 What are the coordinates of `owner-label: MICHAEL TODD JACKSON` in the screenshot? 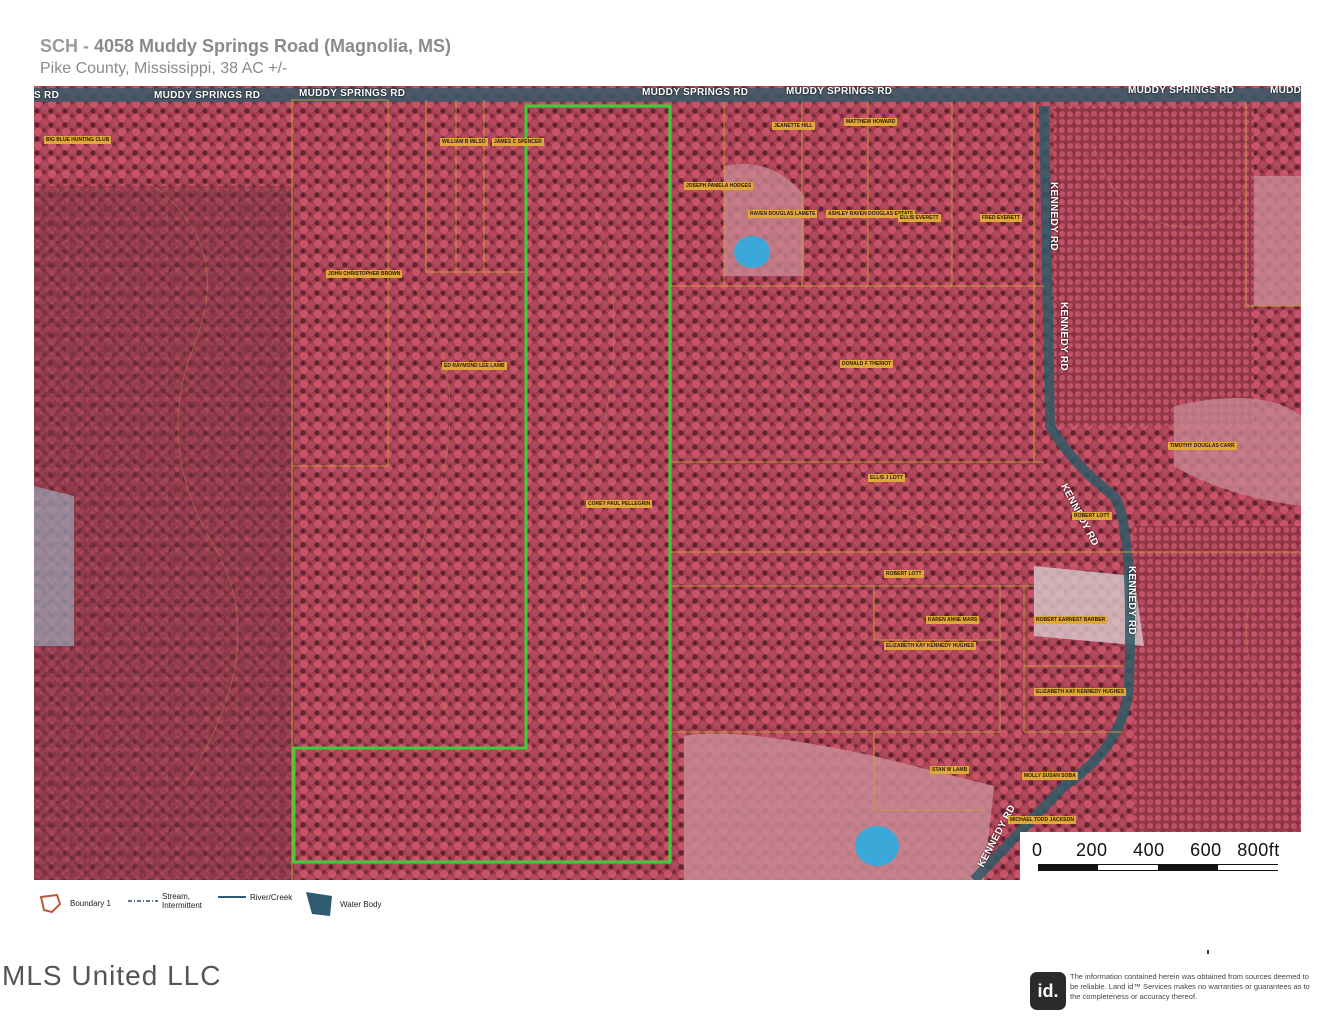 It's located at (1042, 820).